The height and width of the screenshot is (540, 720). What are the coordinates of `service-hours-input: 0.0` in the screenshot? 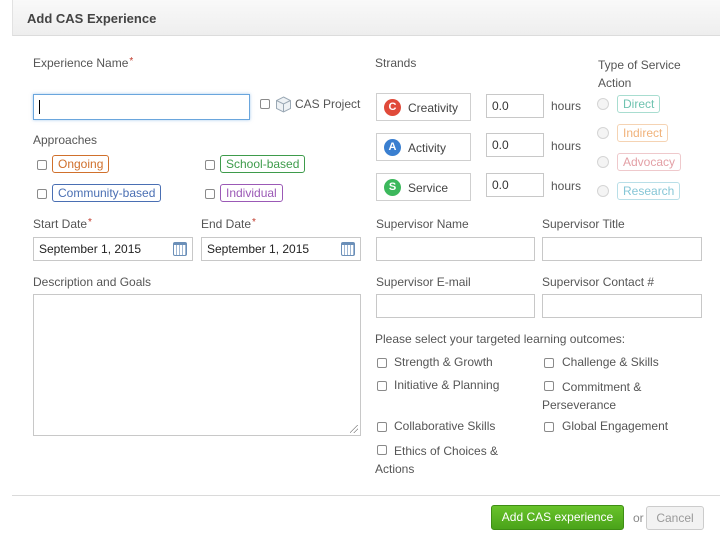 It's located at (515, 185).